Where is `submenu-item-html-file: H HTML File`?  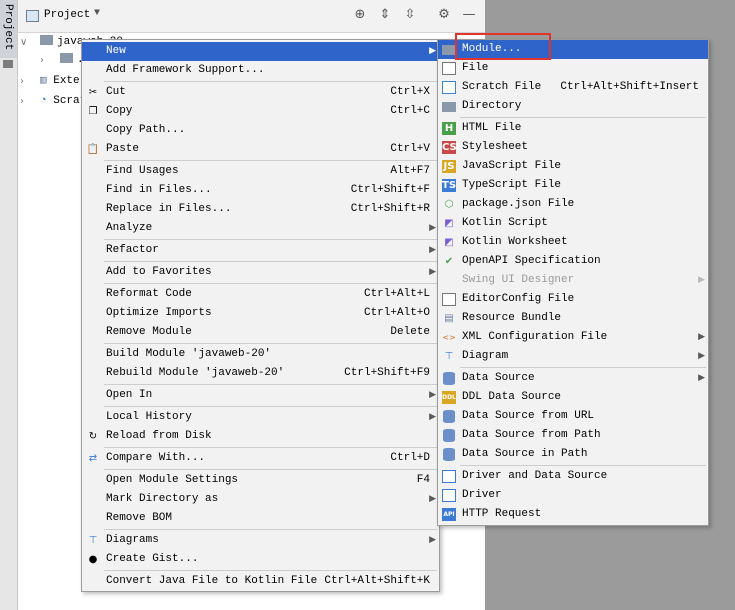 submenu-item-html-file: H HTML File is located at coordinates (573, 128).